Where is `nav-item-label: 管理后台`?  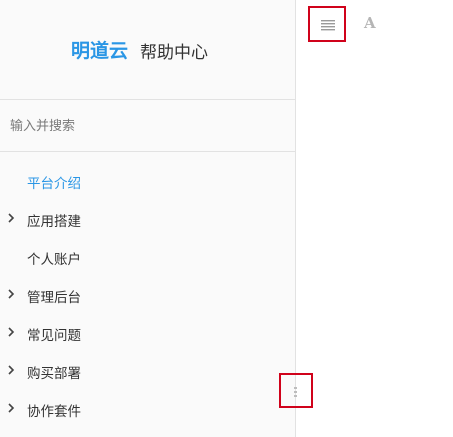 nav-item-label: 管理后台 is located at coordinates (54, 298).